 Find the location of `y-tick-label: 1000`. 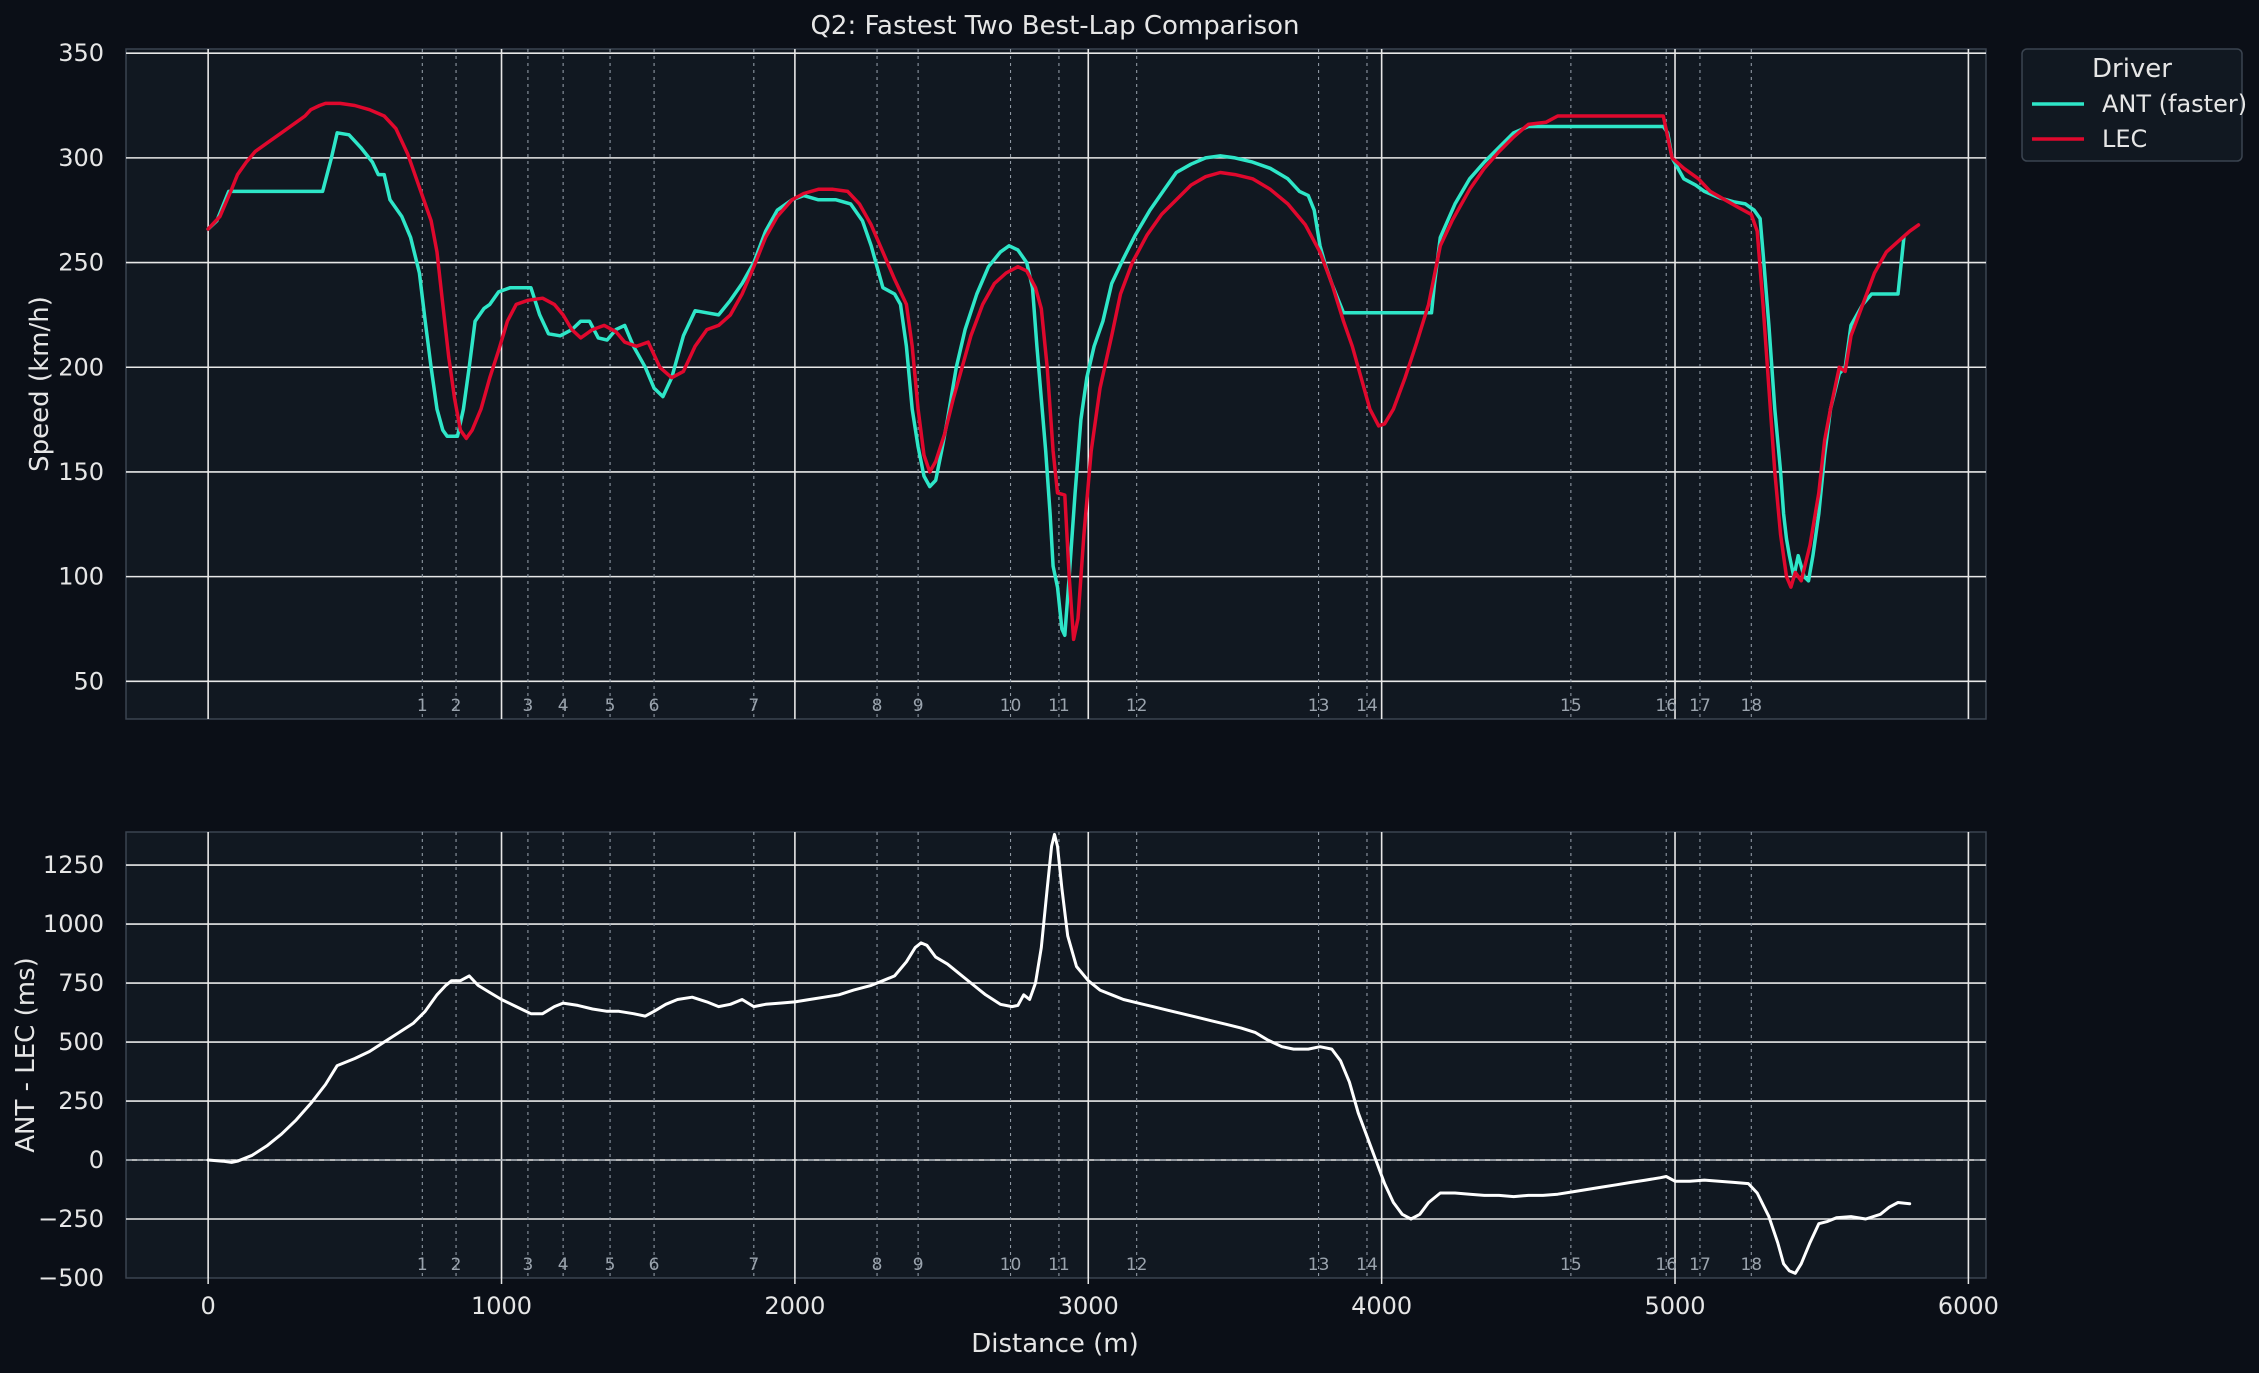

y-tick-label: 1000 is located at coordinates (73, 924).